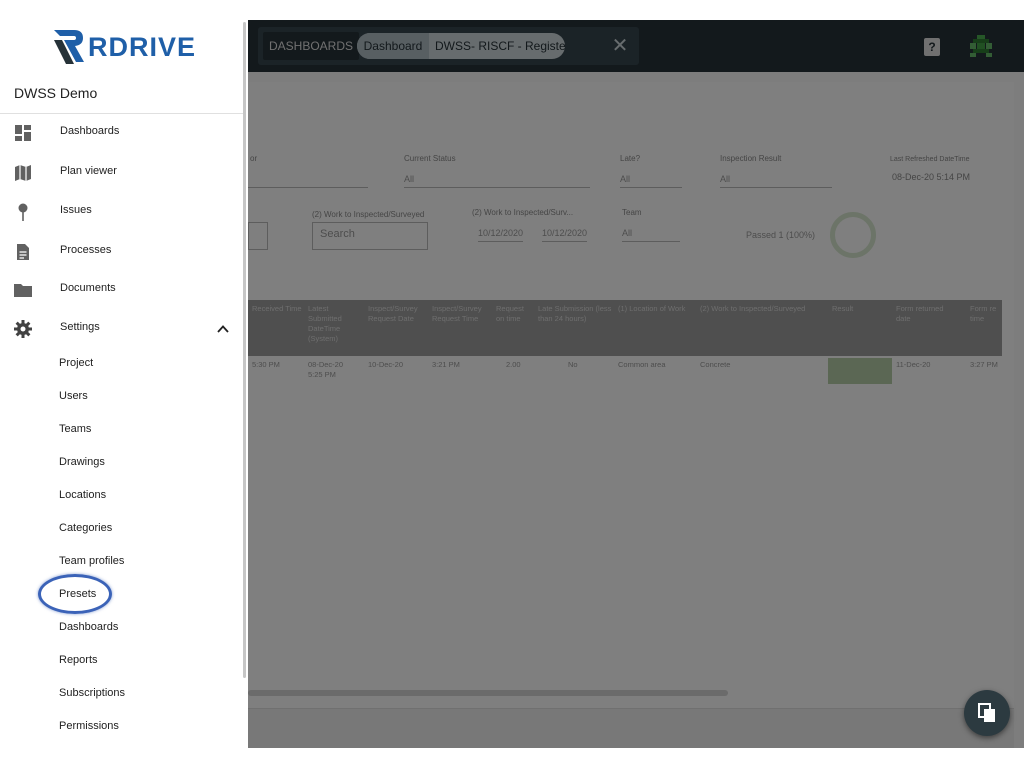 The height and width of the screenshot is (768, 1024). Describe the element at coordinates (121, 289) in the screenshot. I see `nav-item-documents: Documents` at that location.